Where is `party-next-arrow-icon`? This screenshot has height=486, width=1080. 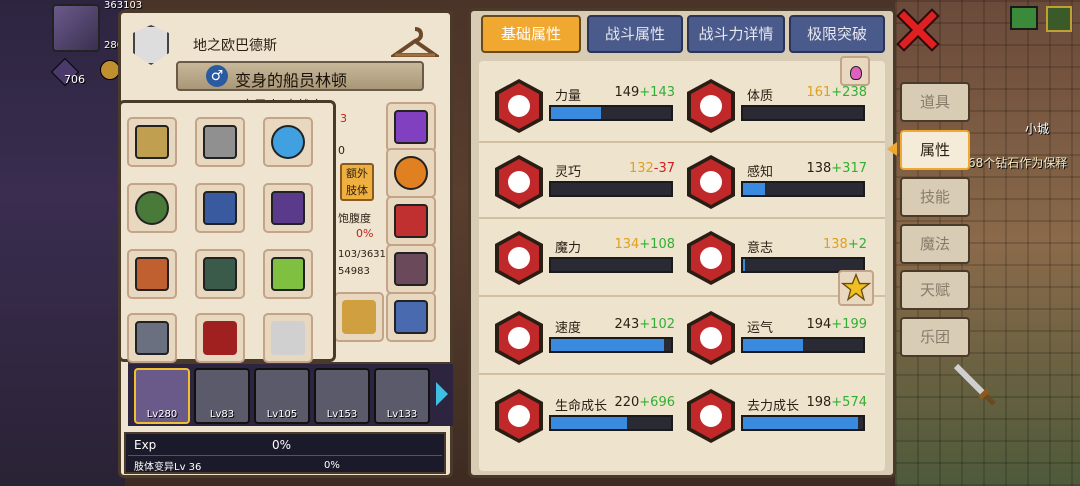
party-next-arrow-icon is located at coordinates (442, 394).